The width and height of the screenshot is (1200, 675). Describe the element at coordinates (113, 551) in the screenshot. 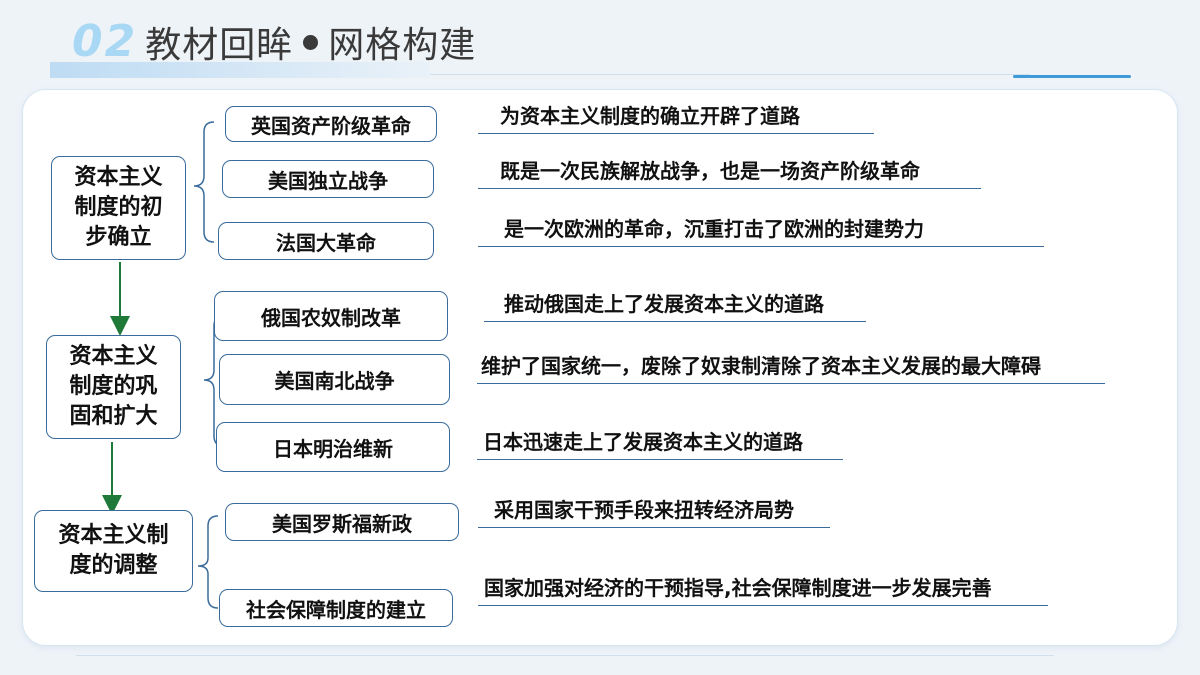

I see `group-3-label: 资本主义制 度的调整` at that location.